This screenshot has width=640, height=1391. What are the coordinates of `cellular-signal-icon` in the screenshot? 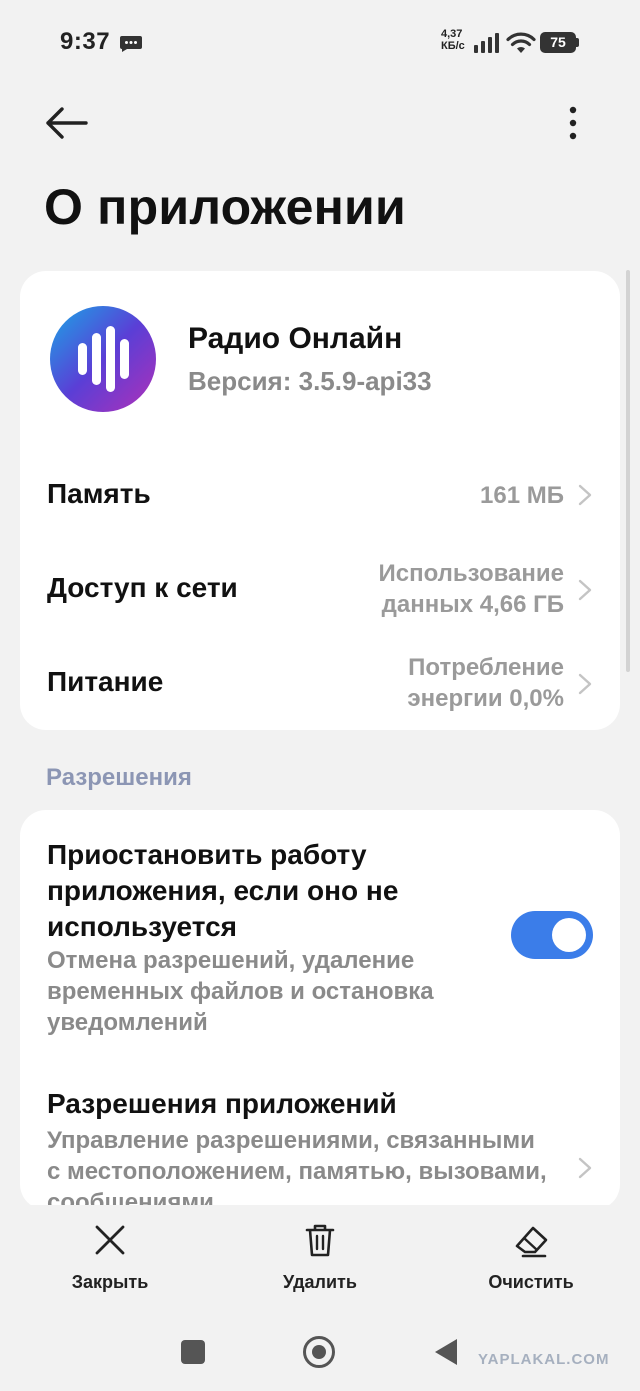 It's located at (486, 43).